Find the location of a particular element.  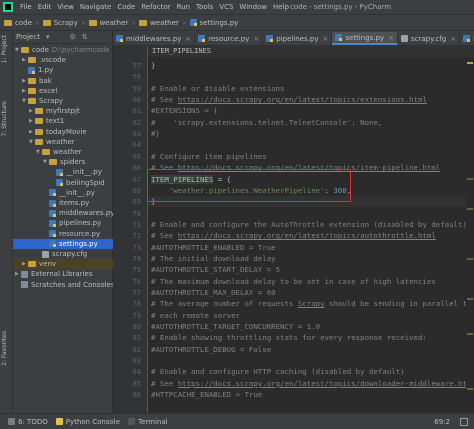

caret-position: 69:2 is located at coordinates (442, 422).